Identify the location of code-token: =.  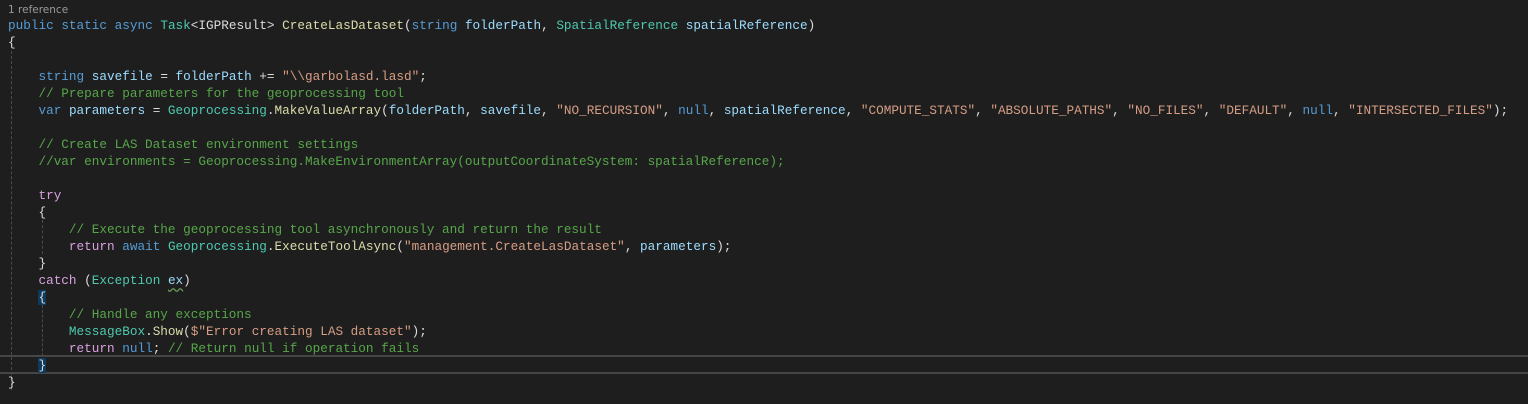
(164, 76).